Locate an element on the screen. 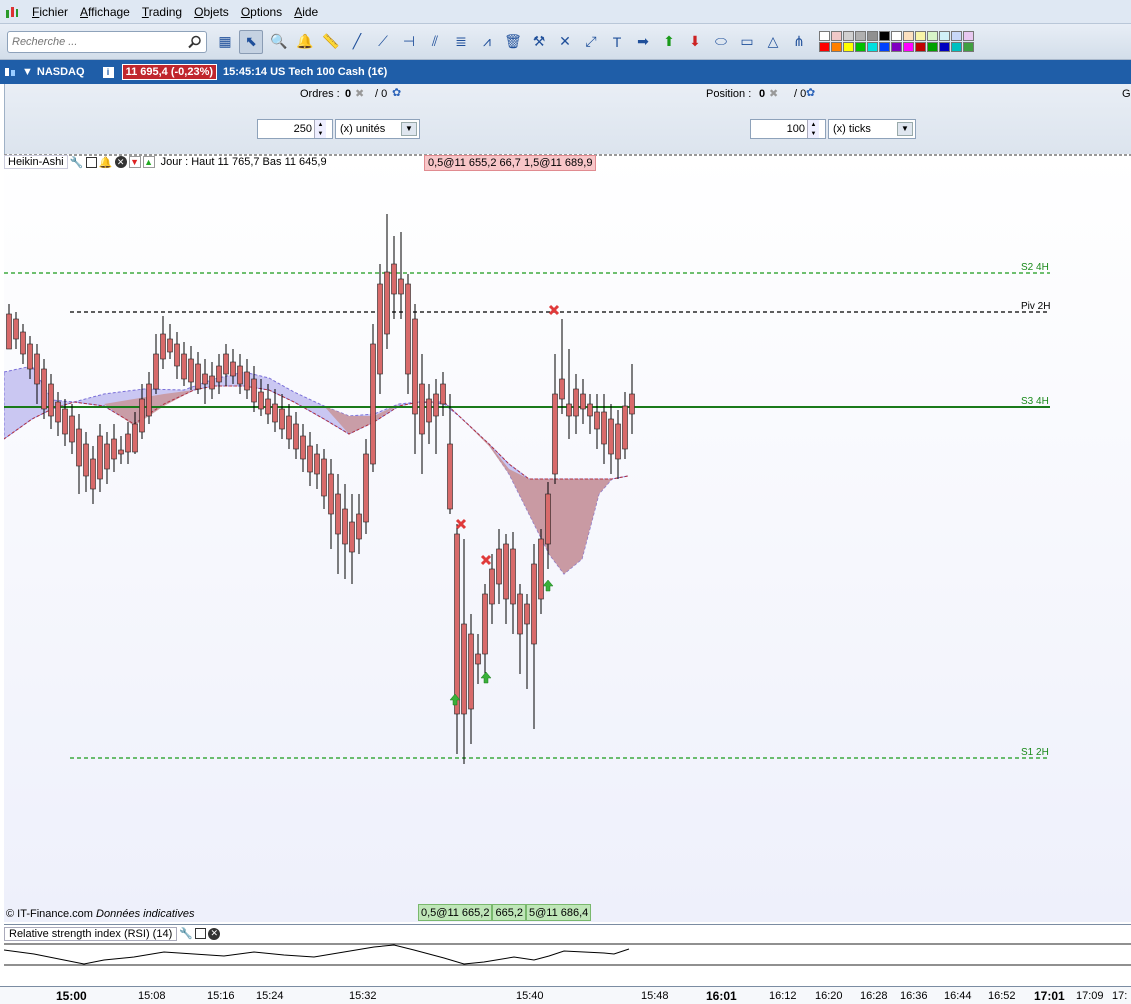 This screenshot has width=1131, height=1004. rsi-title: Relative strength index (RSI) (14) is located at coordinates (91, 933).